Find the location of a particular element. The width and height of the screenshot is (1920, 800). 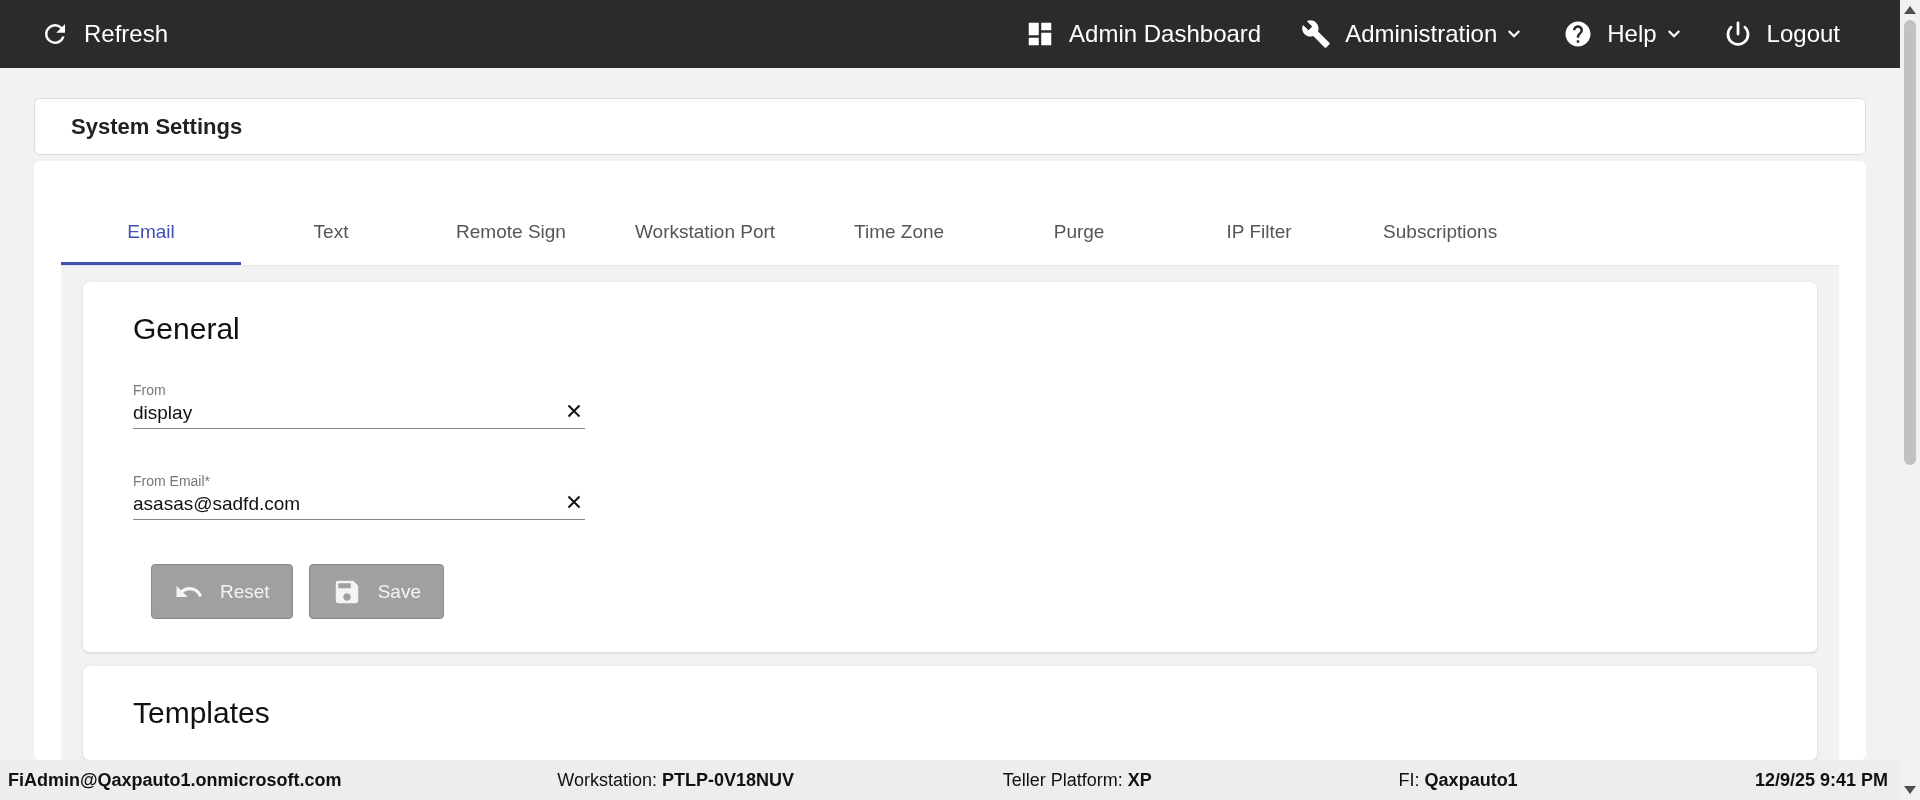

nav-menu-item: Admin Dashboard is located at coordinates (1143, 34).